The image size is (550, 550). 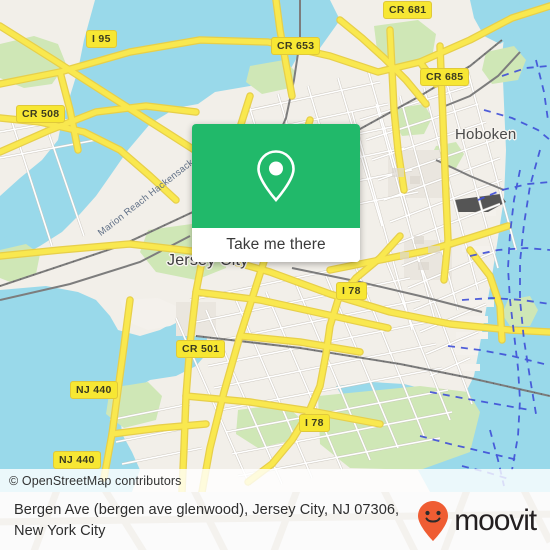 I want to click on moovit-wordmark: moovit, so click(x=495, y=520).